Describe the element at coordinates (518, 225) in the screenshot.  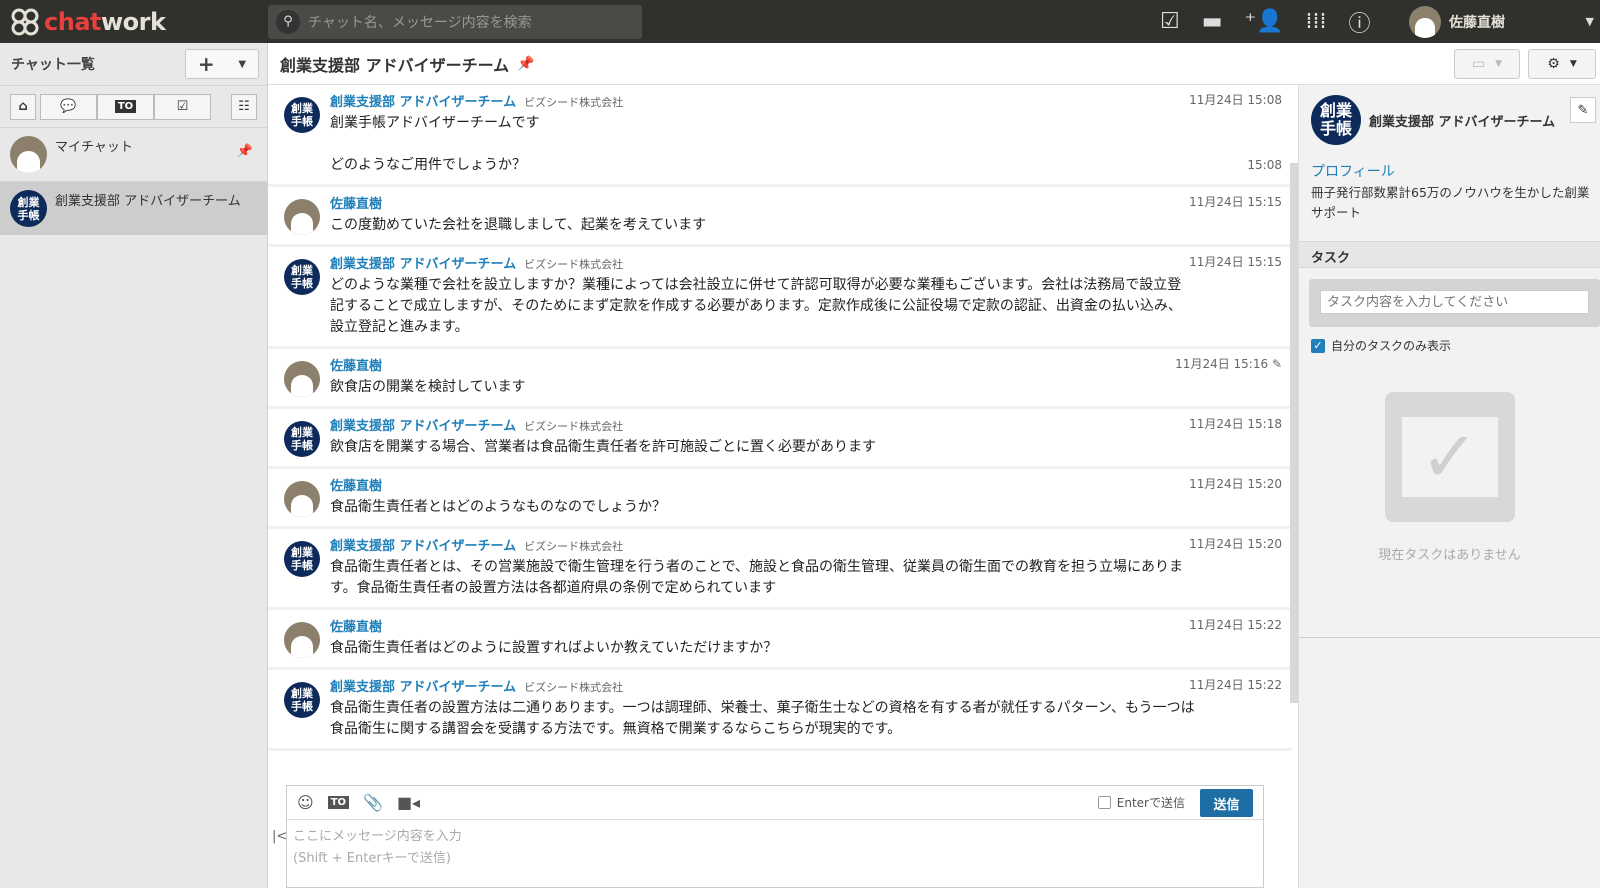
I see `message-line: この度勤めていた会社を退職しまして、起業を考えています` at that location.